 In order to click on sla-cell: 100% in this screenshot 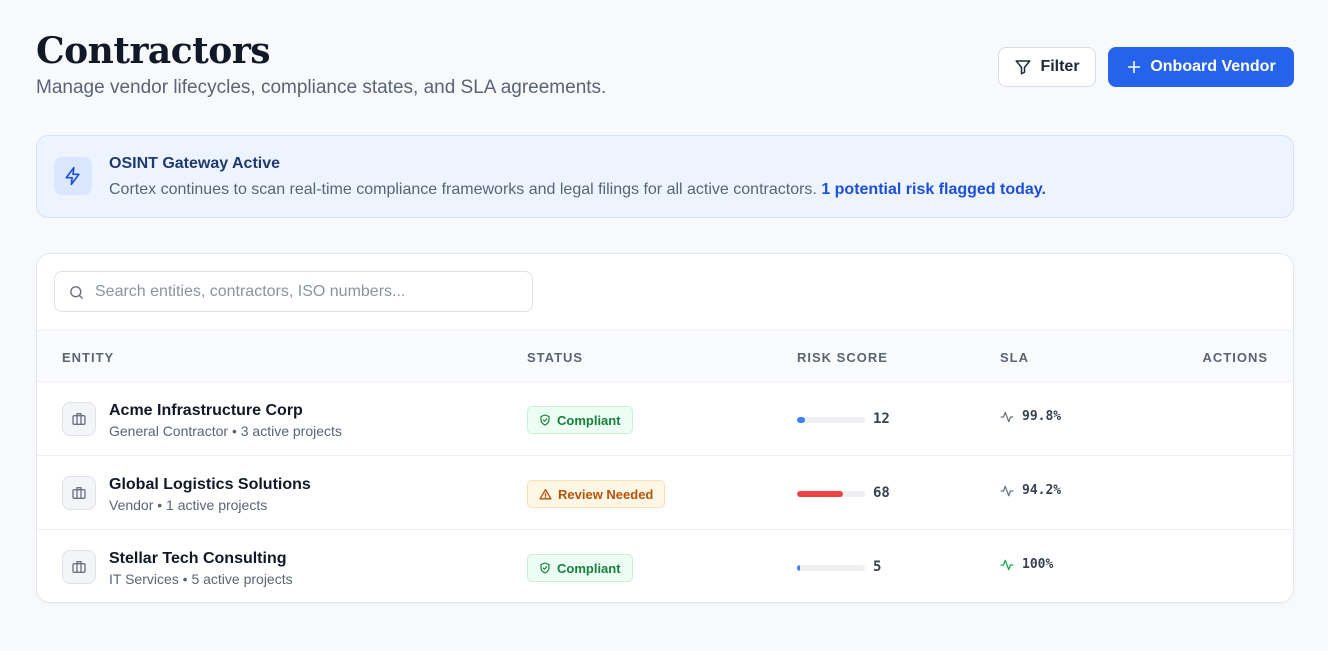, I will do `click(1026, 564)`.